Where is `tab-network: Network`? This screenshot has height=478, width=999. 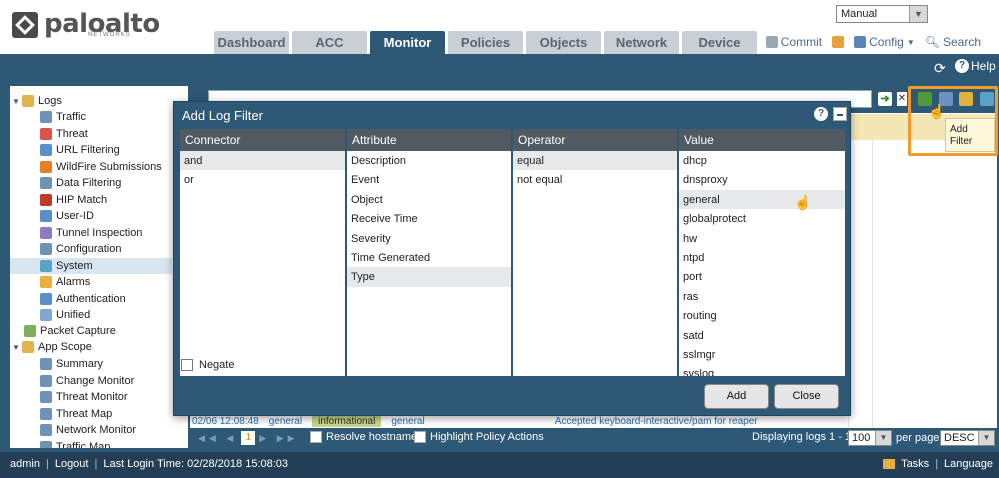 tab-network: Network is located at coordinates (641, 42).